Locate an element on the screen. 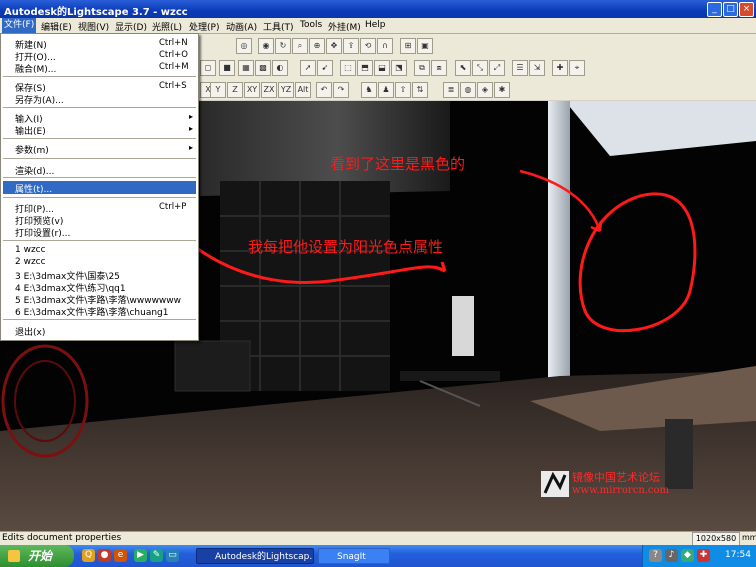 The height and width of the screenshot is (567, 756). undo-icon: ↶ is located at coordinates (324, 90).